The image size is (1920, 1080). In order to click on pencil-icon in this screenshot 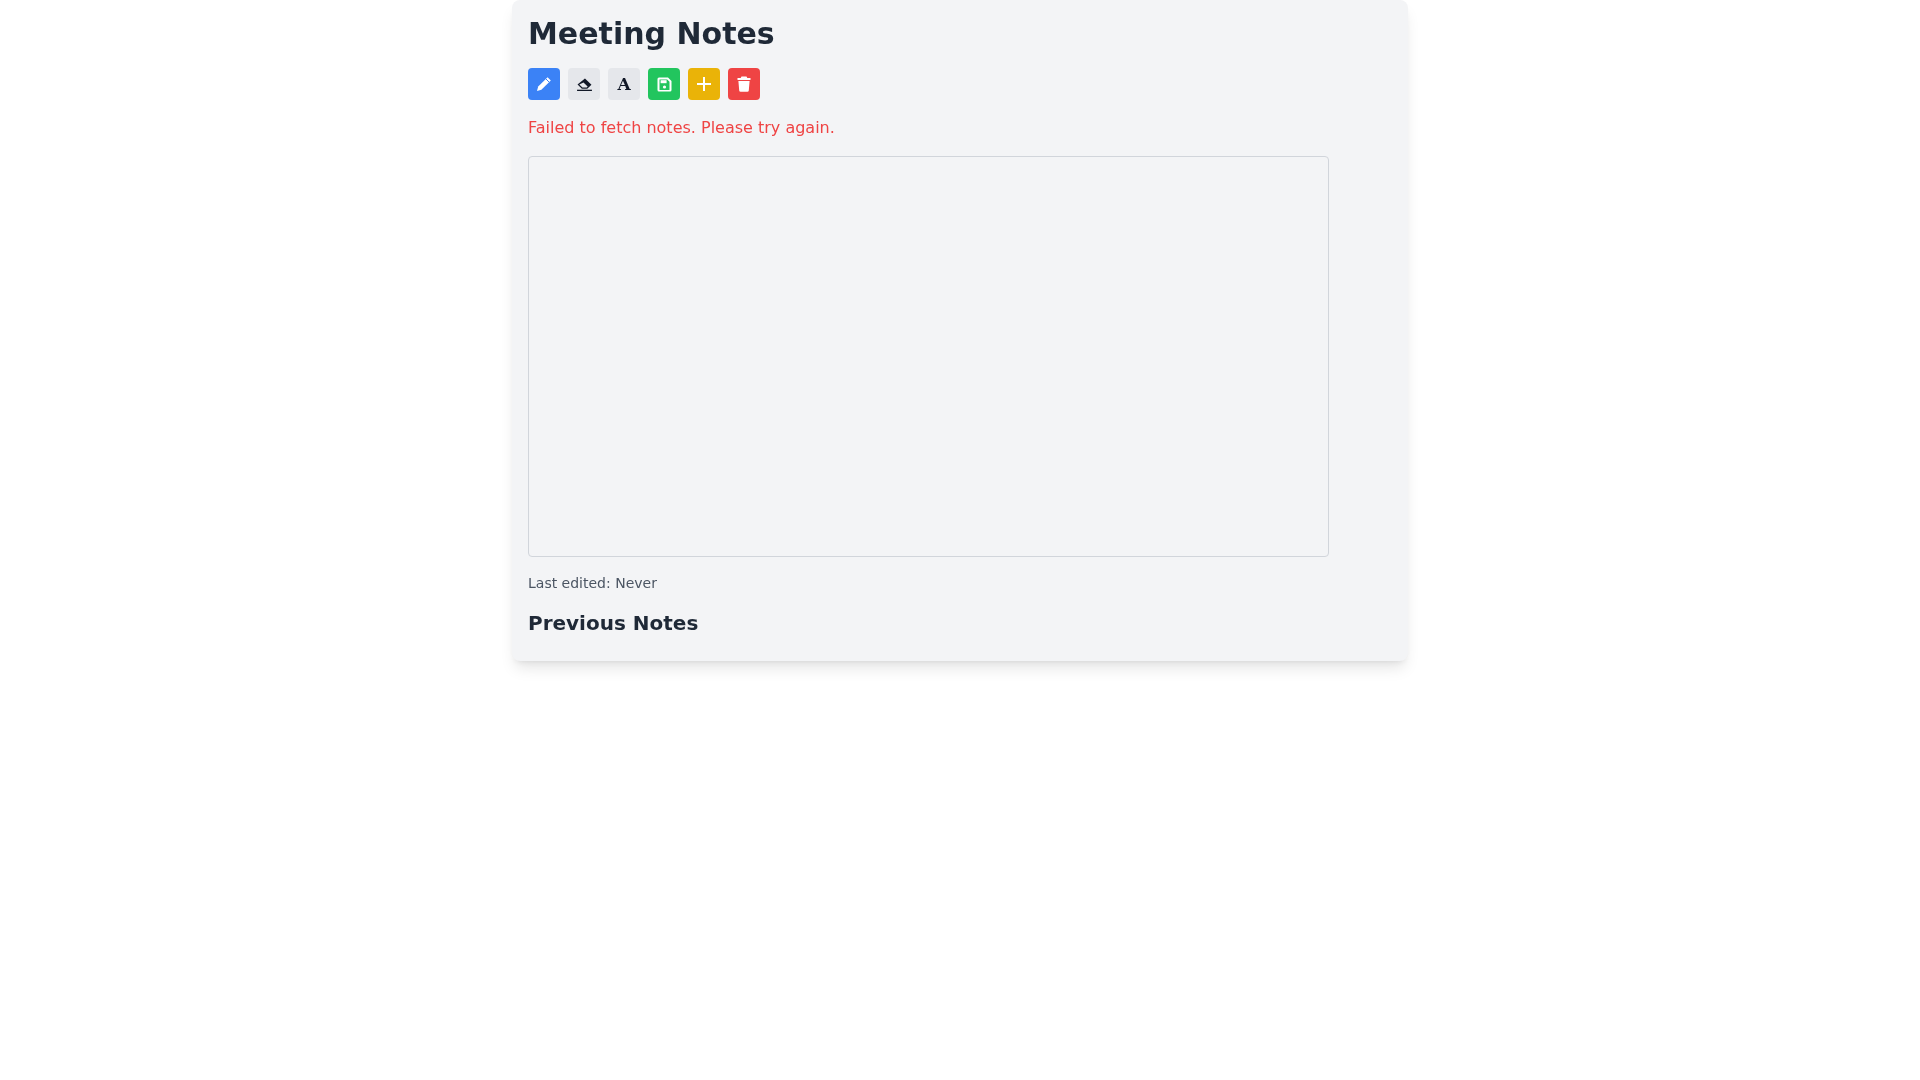, I will do `click(544, 84)`.